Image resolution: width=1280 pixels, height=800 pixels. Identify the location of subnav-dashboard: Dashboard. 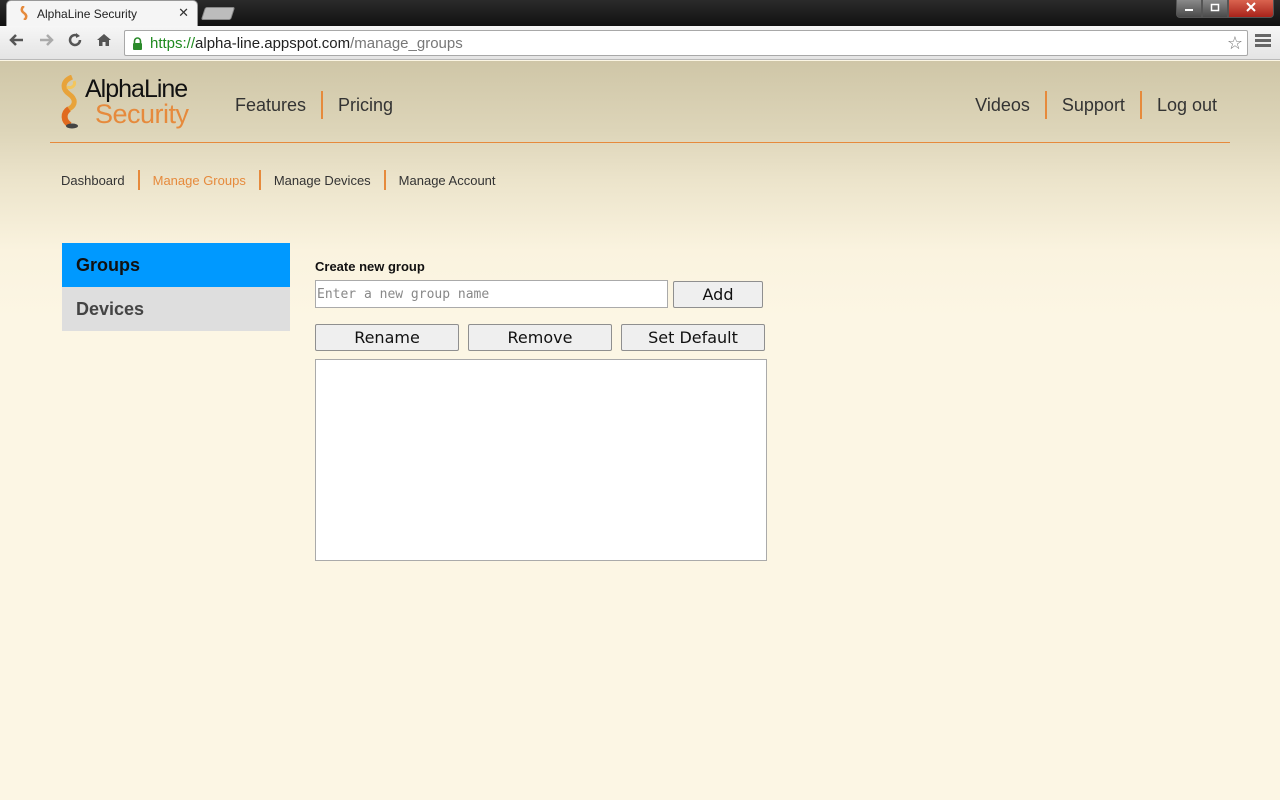
(93, 180).